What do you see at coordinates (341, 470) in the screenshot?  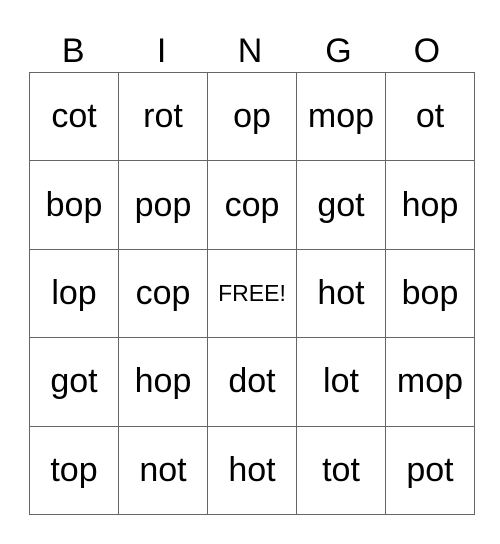 I see `bingo-cell: tot` at bounding box center [341, 470].